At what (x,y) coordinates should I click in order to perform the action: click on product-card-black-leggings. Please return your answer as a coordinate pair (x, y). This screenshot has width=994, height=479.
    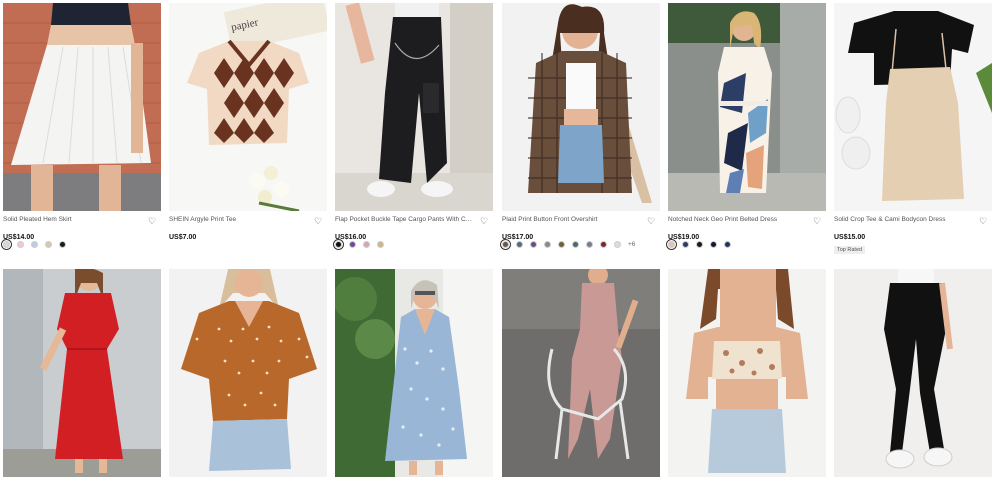
    Looking at the image, I should click on (913, 373).